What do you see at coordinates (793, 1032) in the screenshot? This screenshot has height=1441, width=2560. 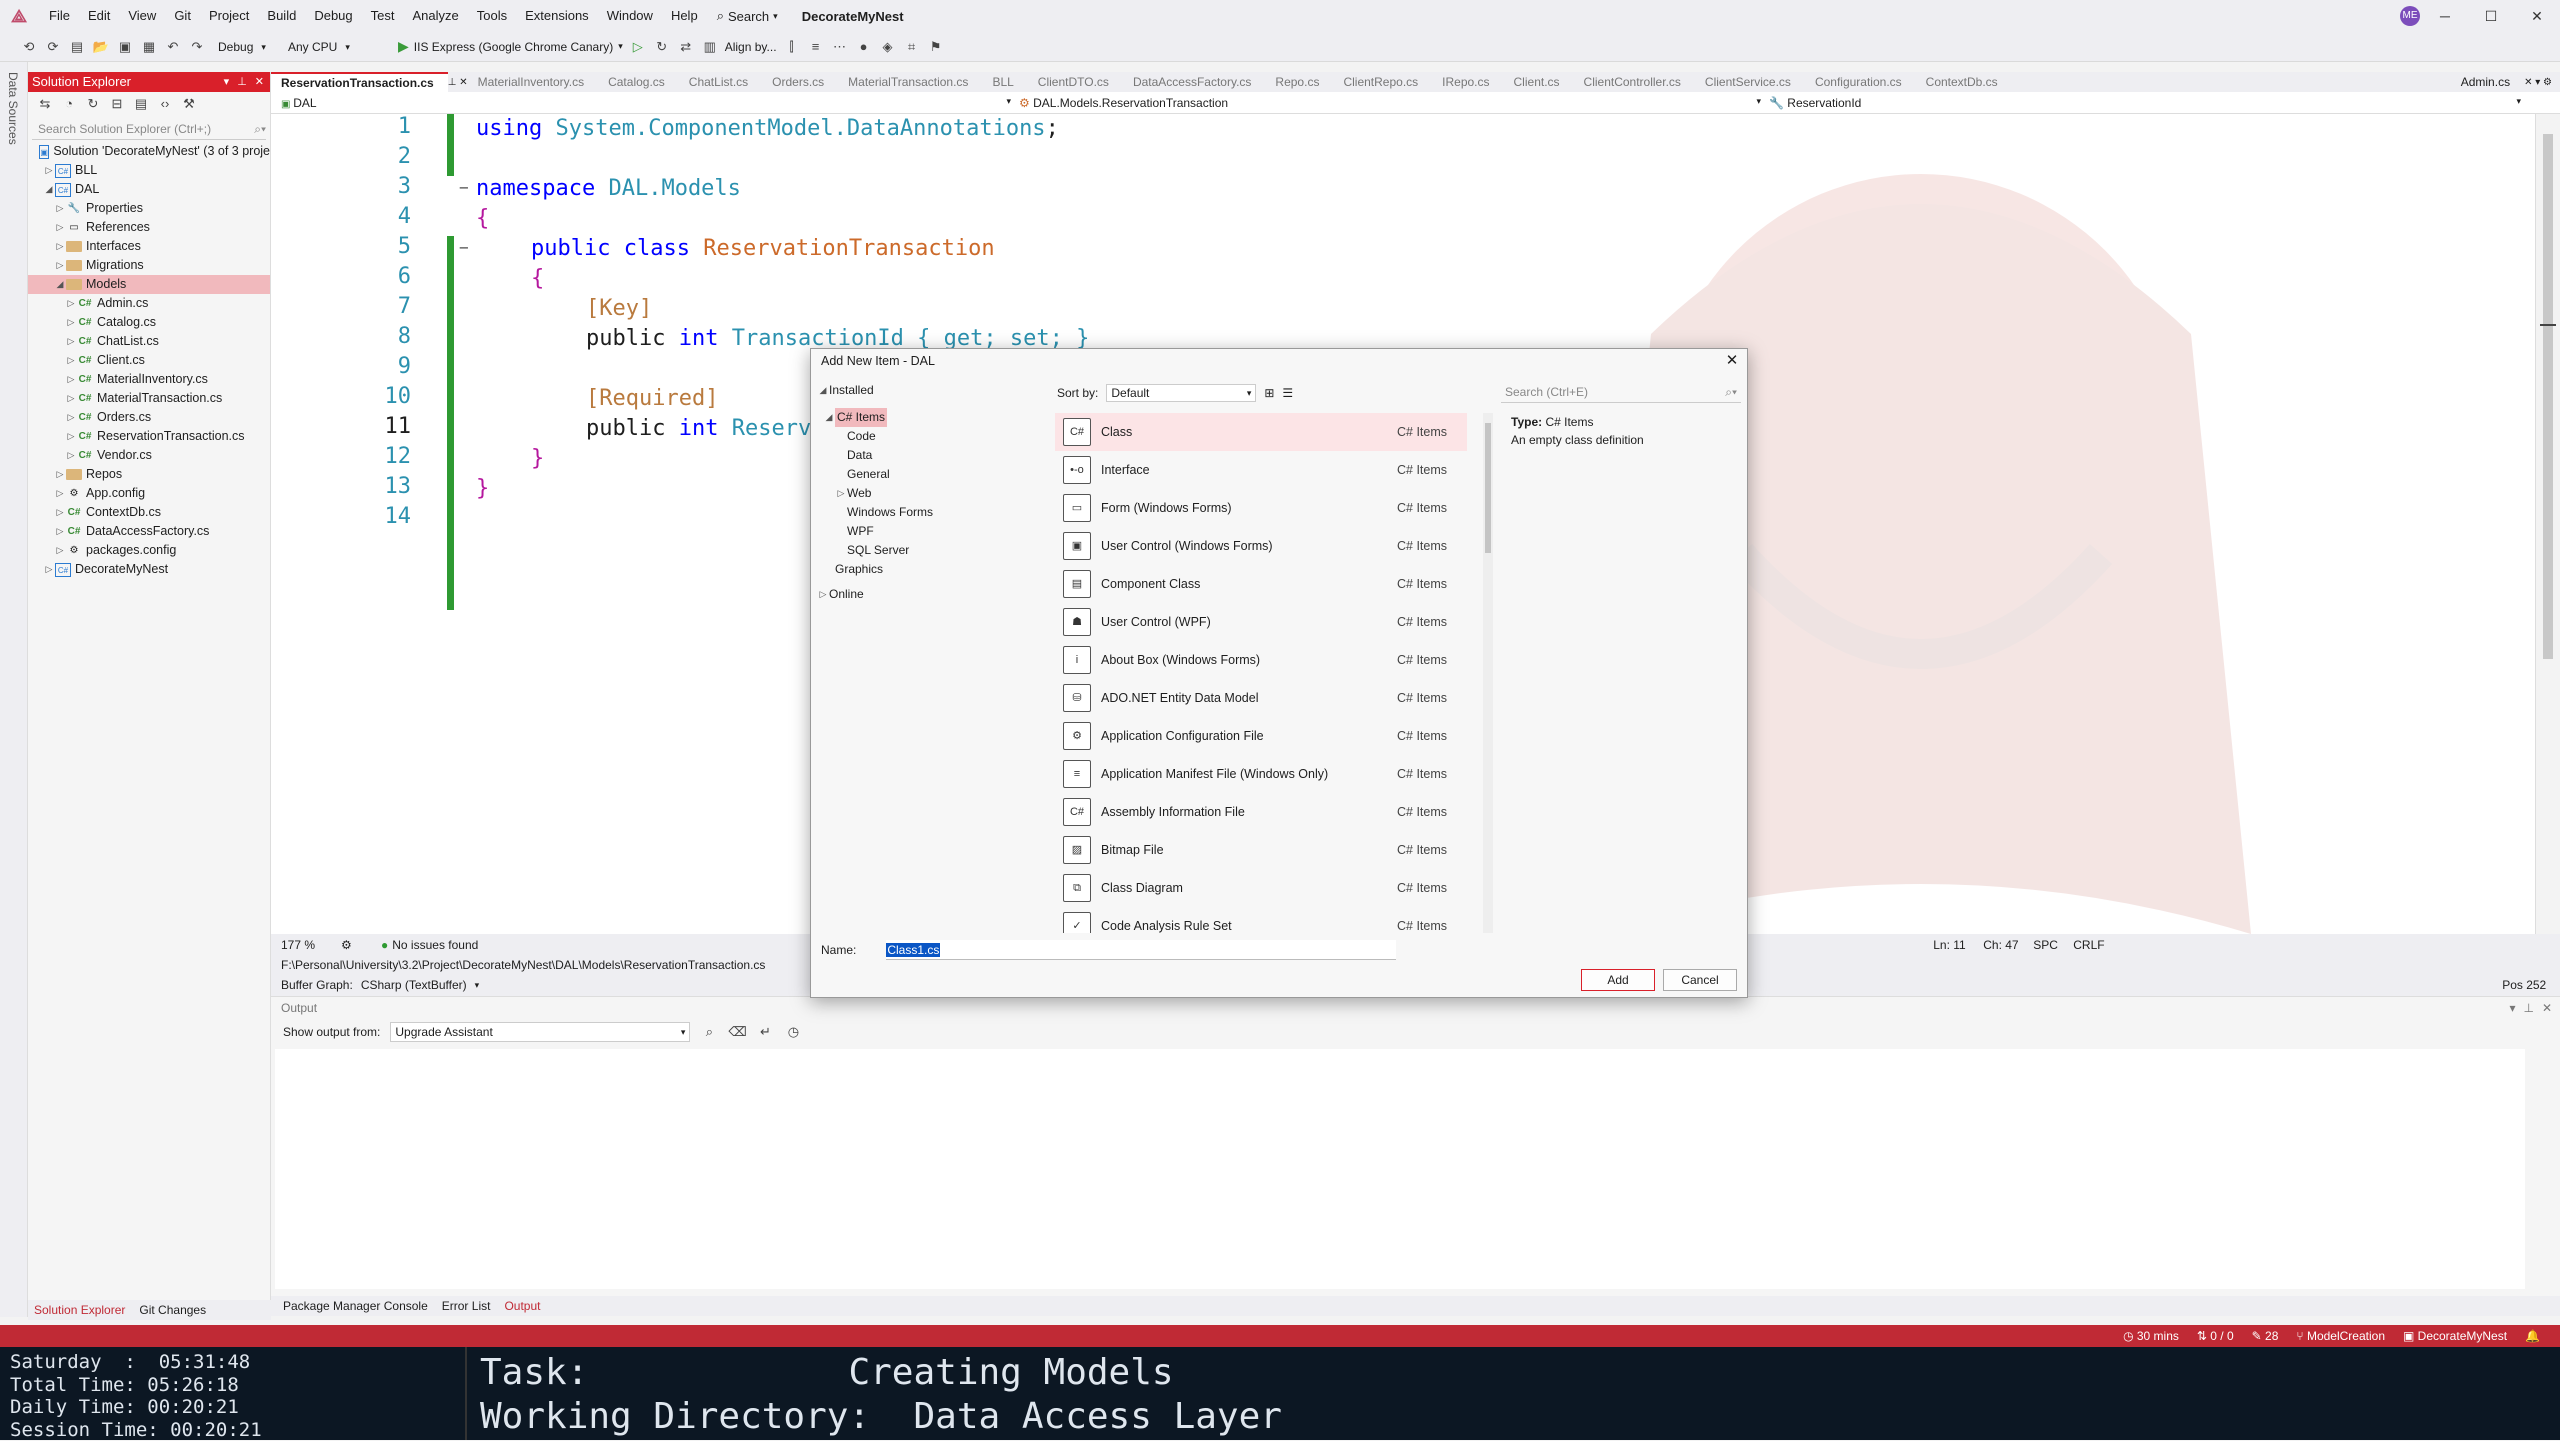 I see `timestamp-icon: ◷` at bounding box center [793, 1032].